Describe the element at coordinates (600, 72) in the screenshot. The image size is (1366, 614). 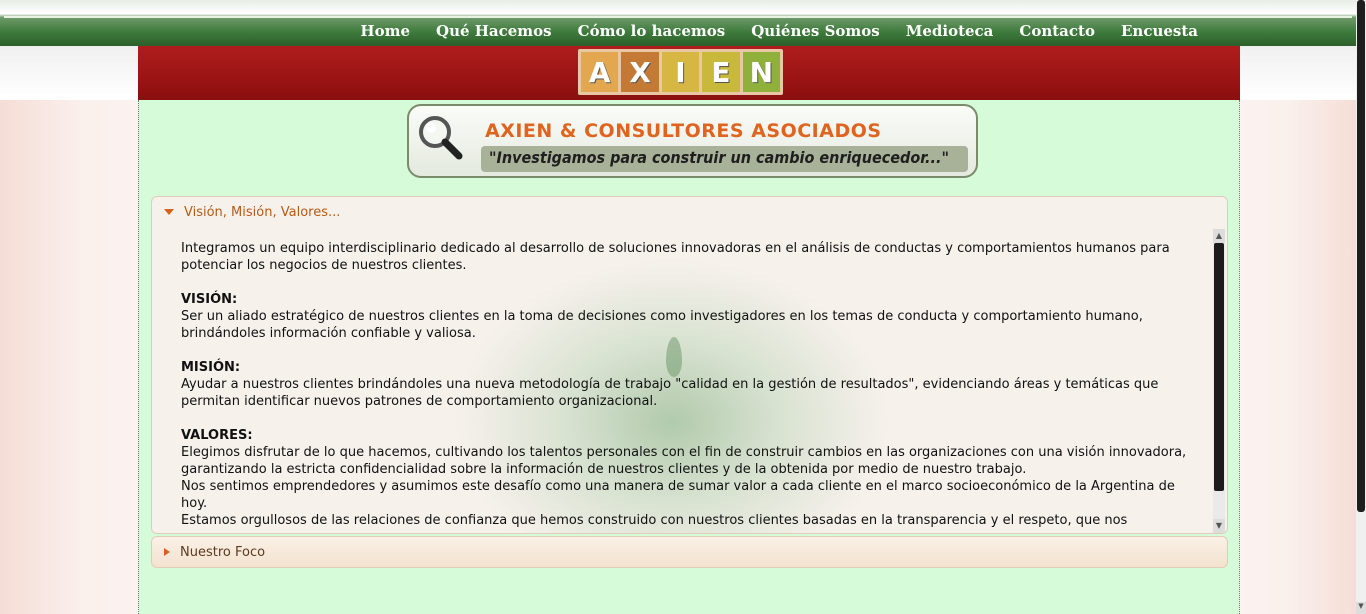
I see `logo-letter: A` at that location.